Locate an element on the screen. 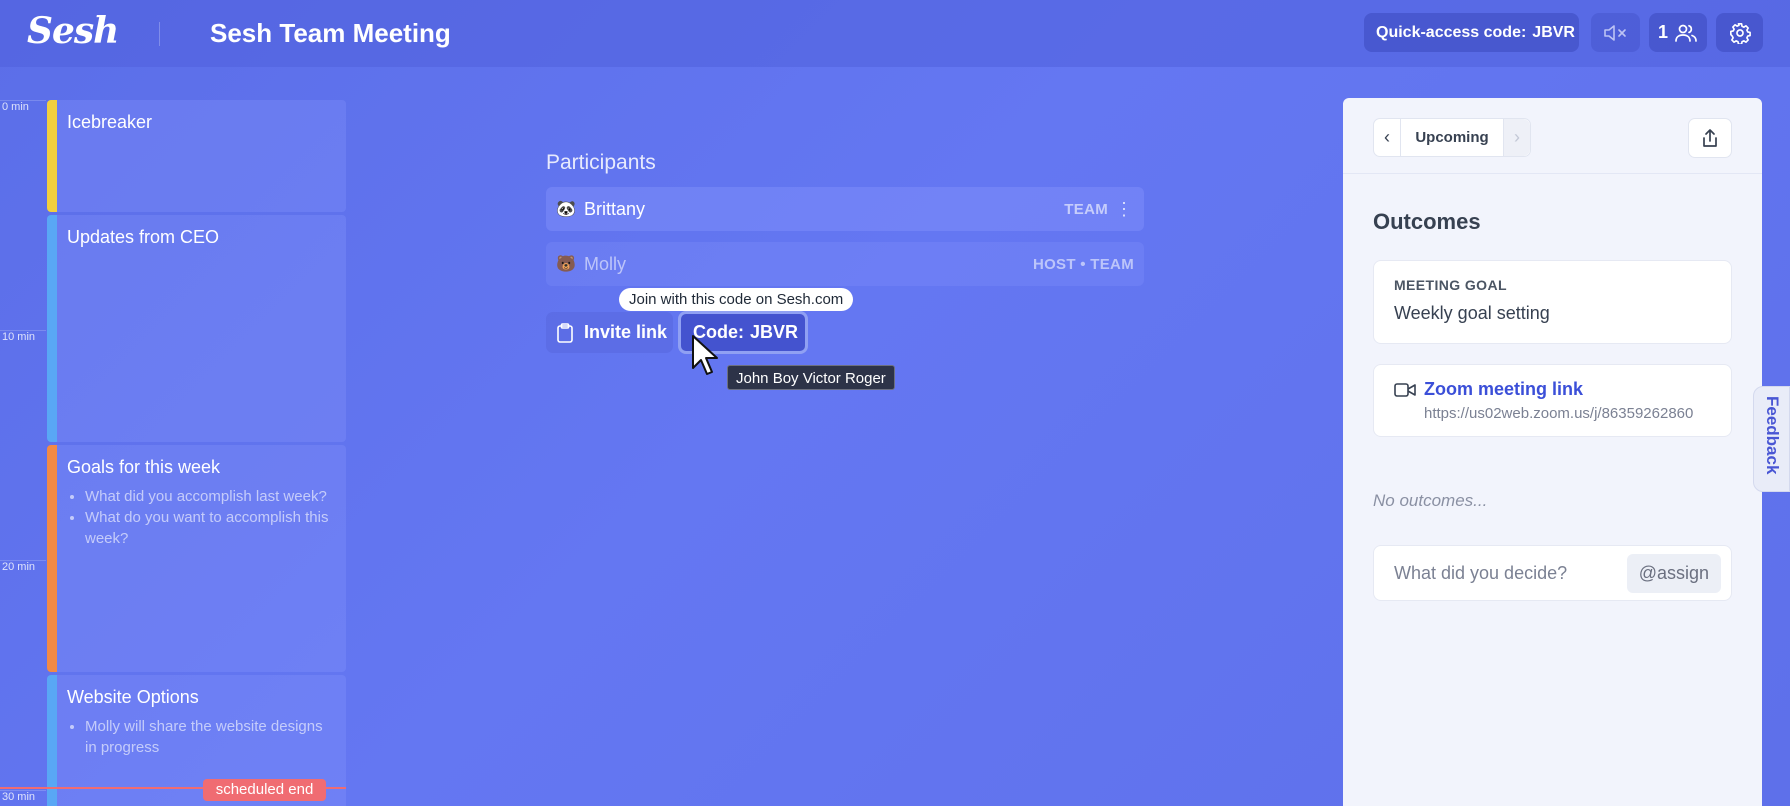 This screenshot has width=1790, height=806. quick-access-label: Quick-access code: is located at coordinates (1451, 32).